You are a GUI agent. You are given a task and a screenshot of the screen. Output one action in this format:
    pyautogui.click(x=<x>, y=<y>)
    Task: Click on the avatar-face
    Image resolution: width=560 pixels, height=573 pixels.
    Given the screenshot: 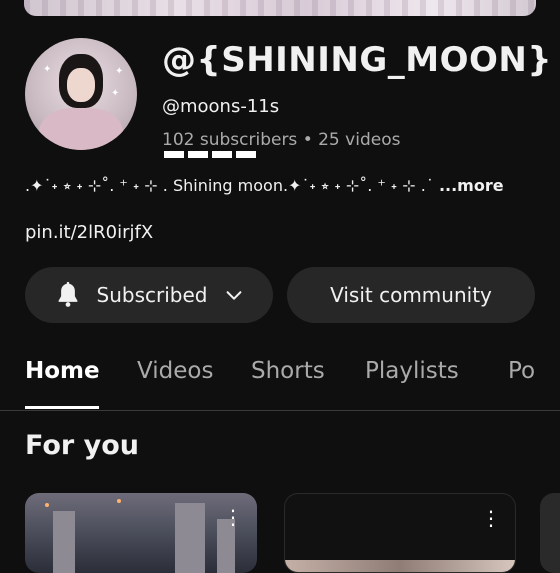 What is the action you would take?
    pyautogui.click(x=81, y=85)
    